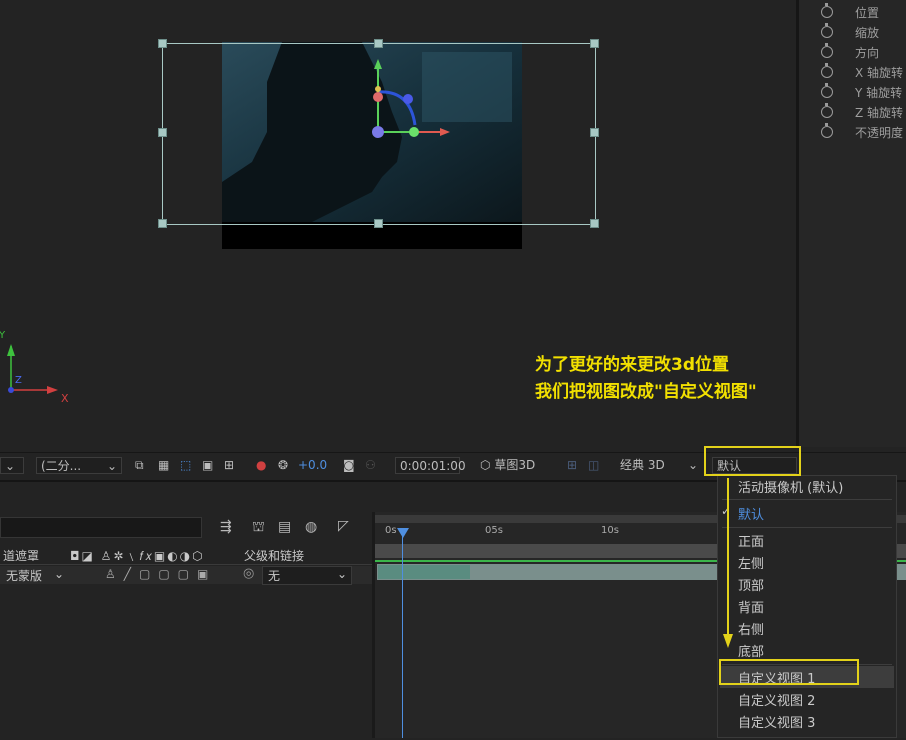 The width and height of the screenshot is (906, 740). Describe the element at coordinates (850, 52) in the screenshot. I see `property-orientation: 方向` at that location.